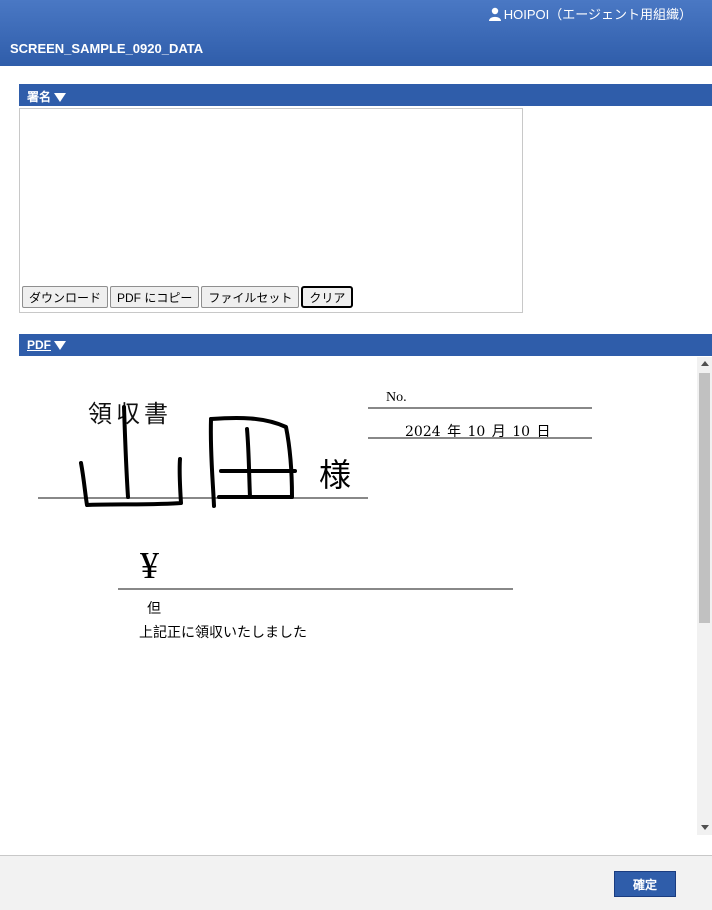  I want to click on number-underline, so click(480, 408).